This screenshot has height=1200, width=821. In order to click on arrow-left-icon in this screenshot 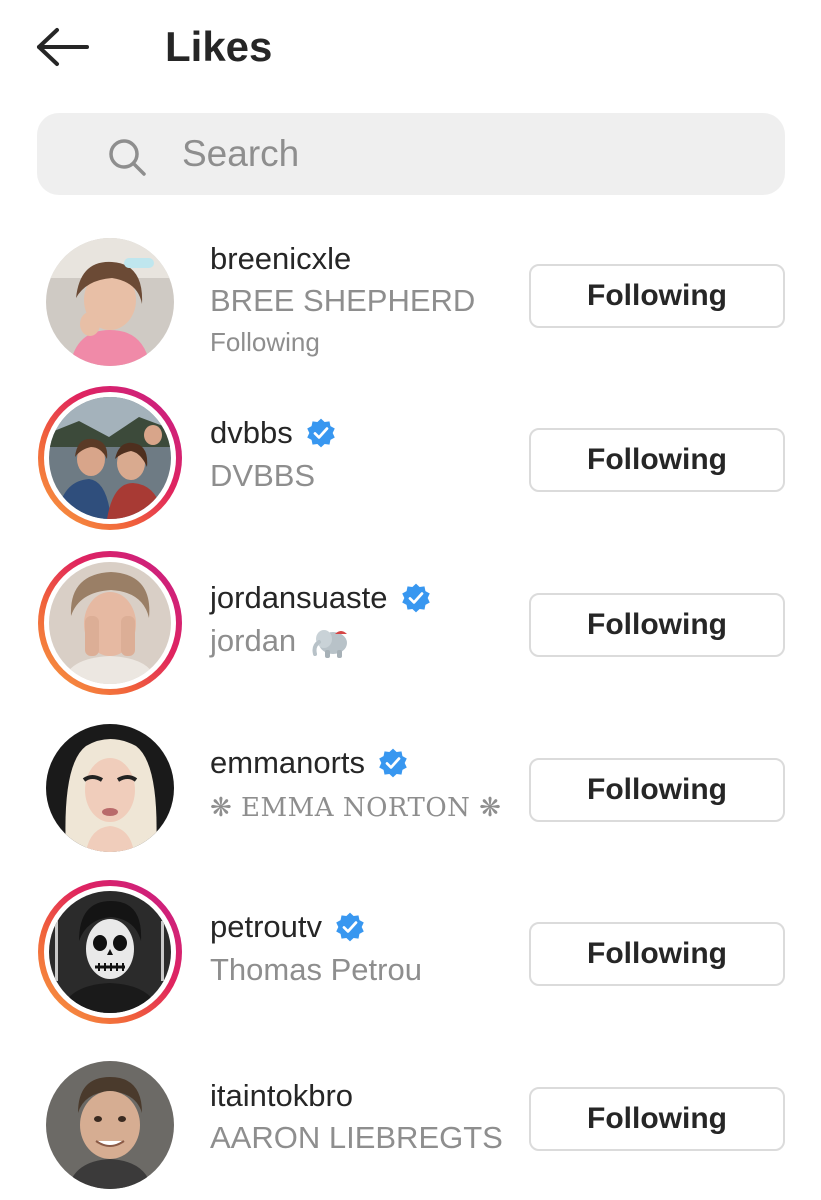, I will do `click(63, 47)`.